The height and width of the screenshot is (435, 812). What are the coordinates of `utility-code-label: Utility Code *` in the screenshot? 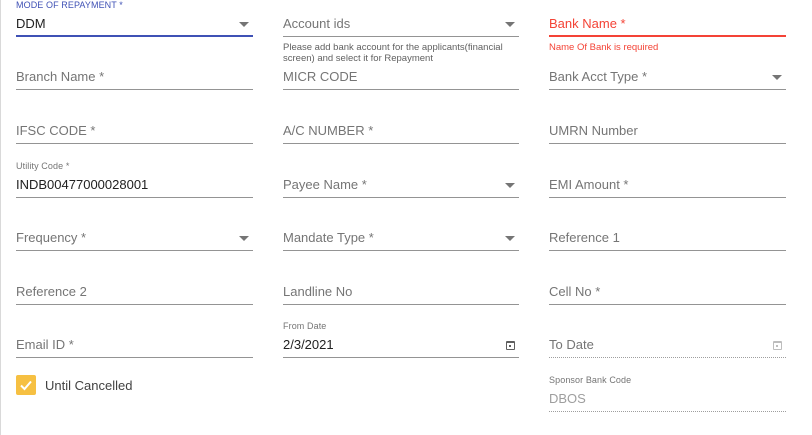 It's located at (43, 166).